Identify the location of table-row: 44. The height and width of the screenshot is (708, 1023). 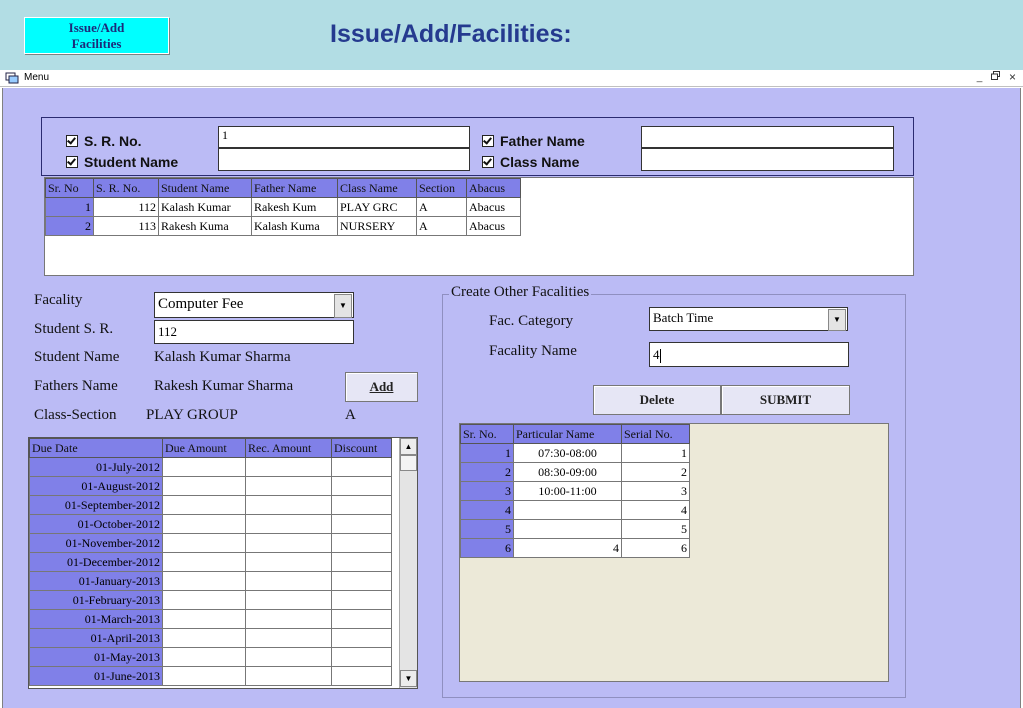
(575, 510).